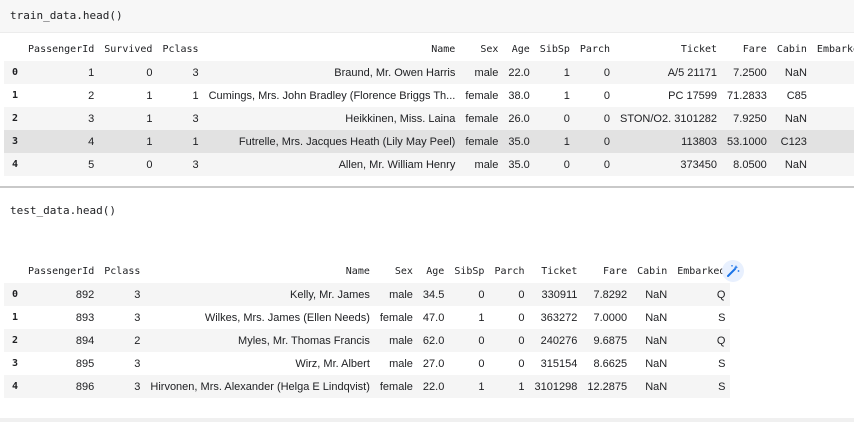 The image size is (854, 422). What do you see at coordinates (66, 15) in the screenshot?
I see `code-line: train_data.head()` at bounding box center [66, 15].